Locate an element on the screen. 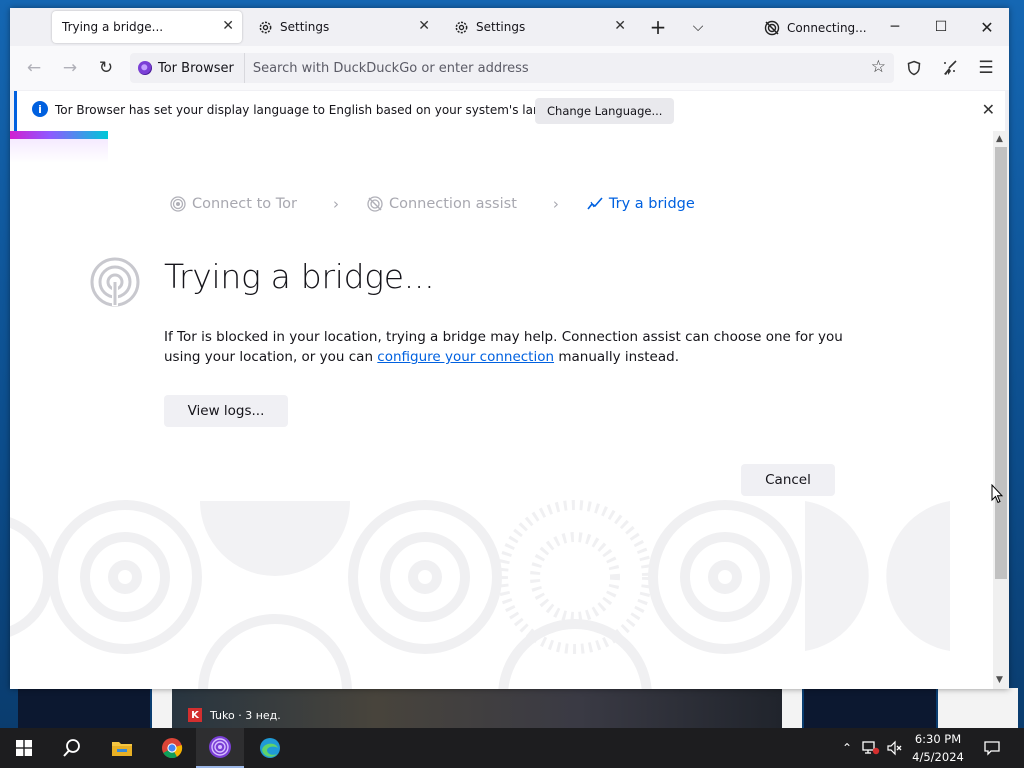 This screenshot has height=768, width=1024. tor-logo-icon is located at coordinates (145, 68).